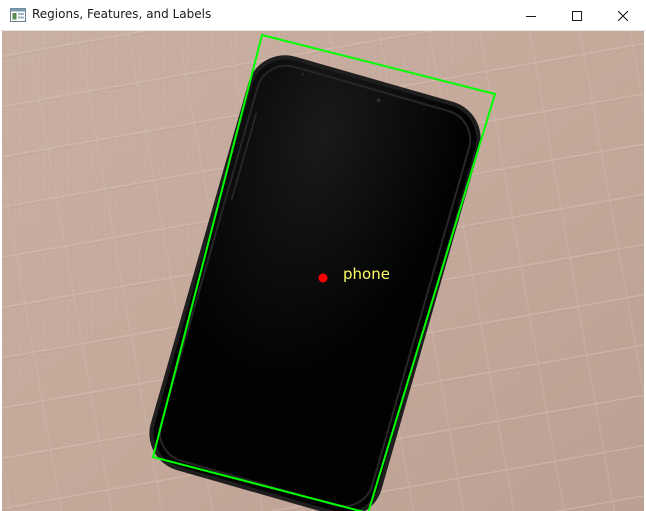 The image size is (646, 511). I want to click on object-label: phone, so click(366, 274).